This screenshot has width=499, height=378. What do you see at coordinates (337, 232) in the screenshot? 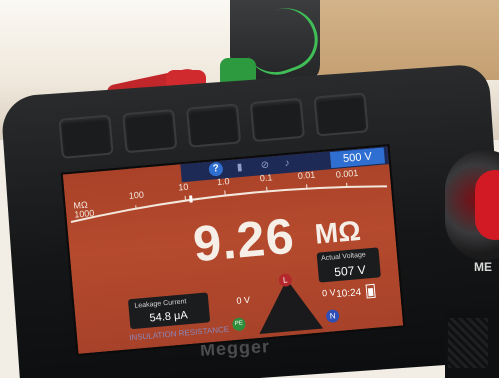
I see `resistance-unit: MΩ` at bounding box center [337, 232].